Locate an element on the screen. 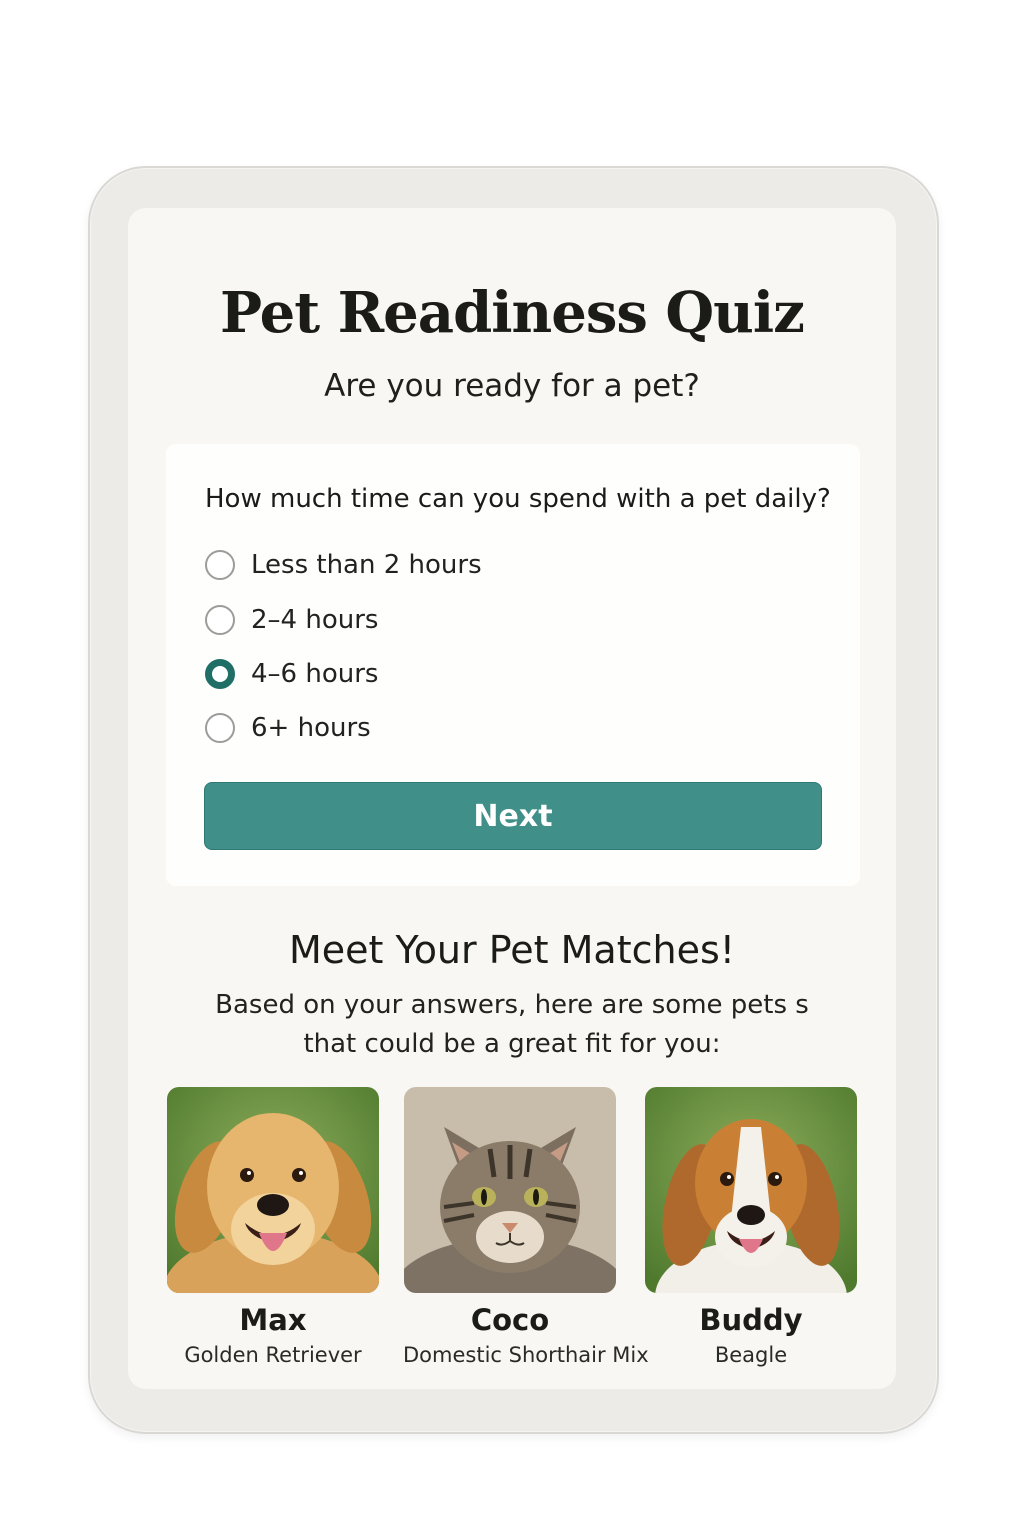 The width and height of the screenshot is (1024, 1536). beagle-photo is located at coordinates (751, 1190).